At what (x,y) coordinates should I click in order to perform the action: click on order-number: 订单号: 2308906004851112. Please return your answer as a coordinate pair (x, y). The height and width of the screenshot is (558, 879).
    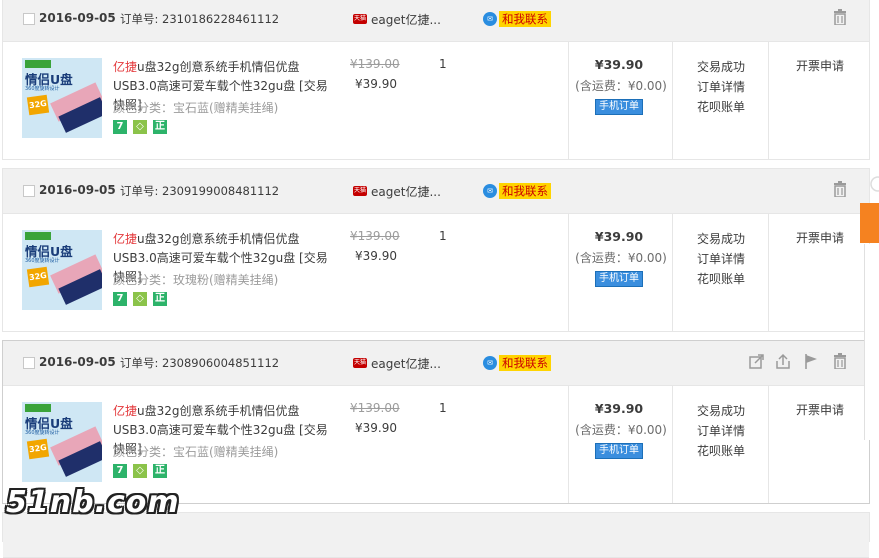
    Looking at the image, I should click on (200, 363).